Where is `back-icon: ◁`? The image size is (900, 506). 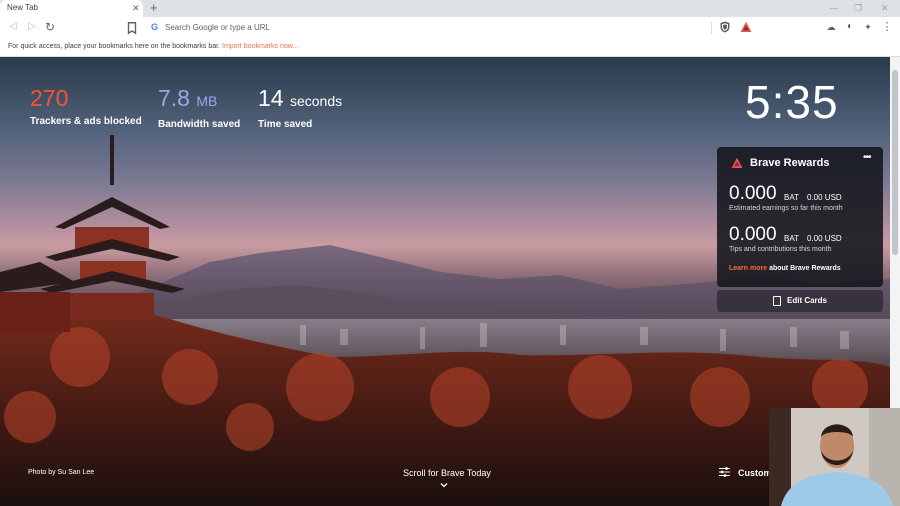
back-icon: ◁ is located at coordinates (13, 27).